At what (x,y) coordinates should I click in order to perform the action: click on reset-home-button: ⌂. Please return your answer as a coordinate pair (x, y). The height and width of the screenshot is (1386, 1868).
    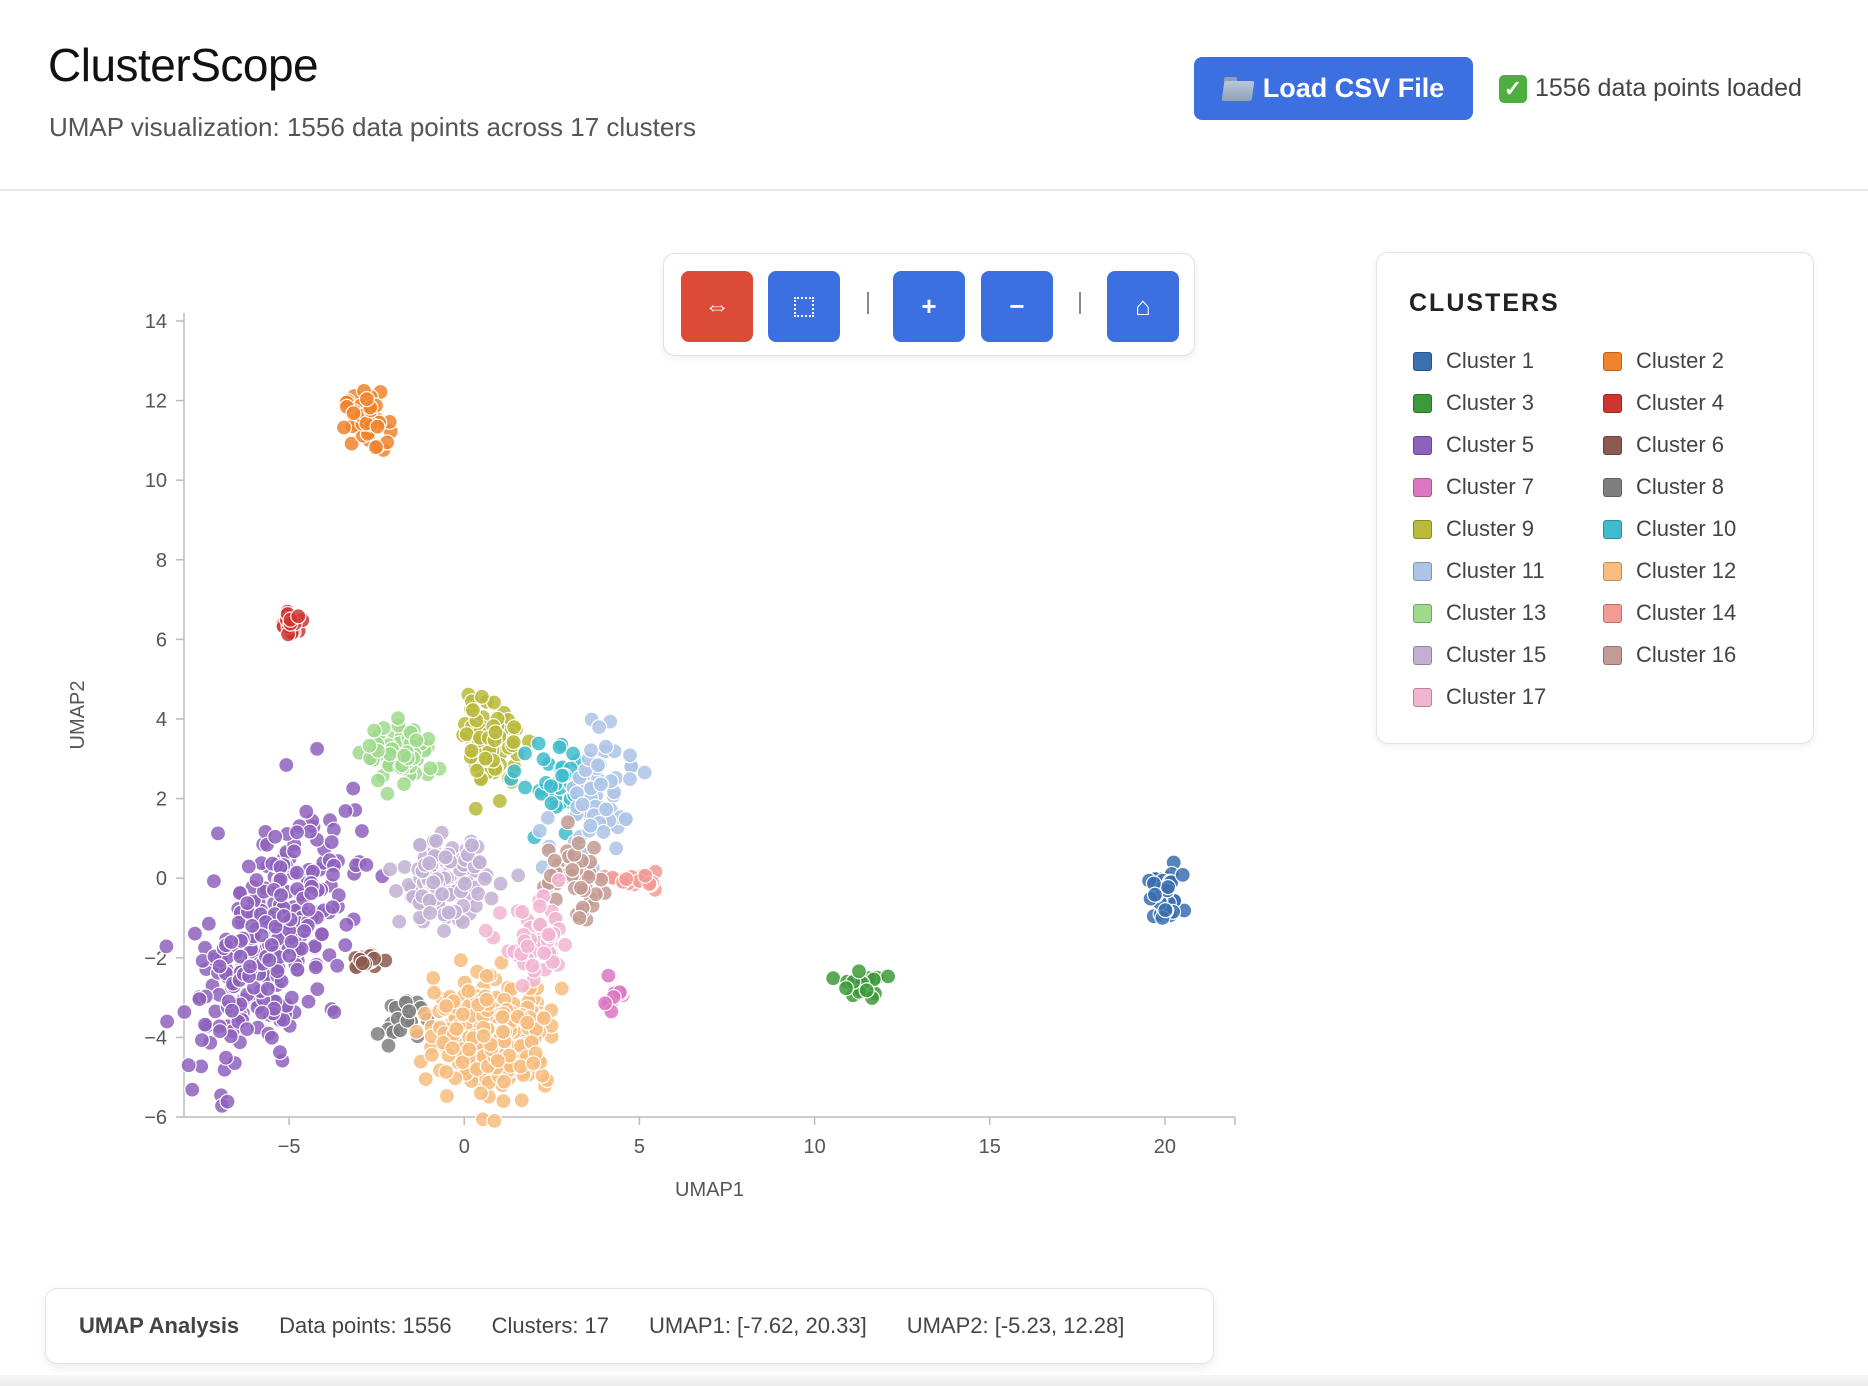
    Looking at the image, I should click on (1143, 306).